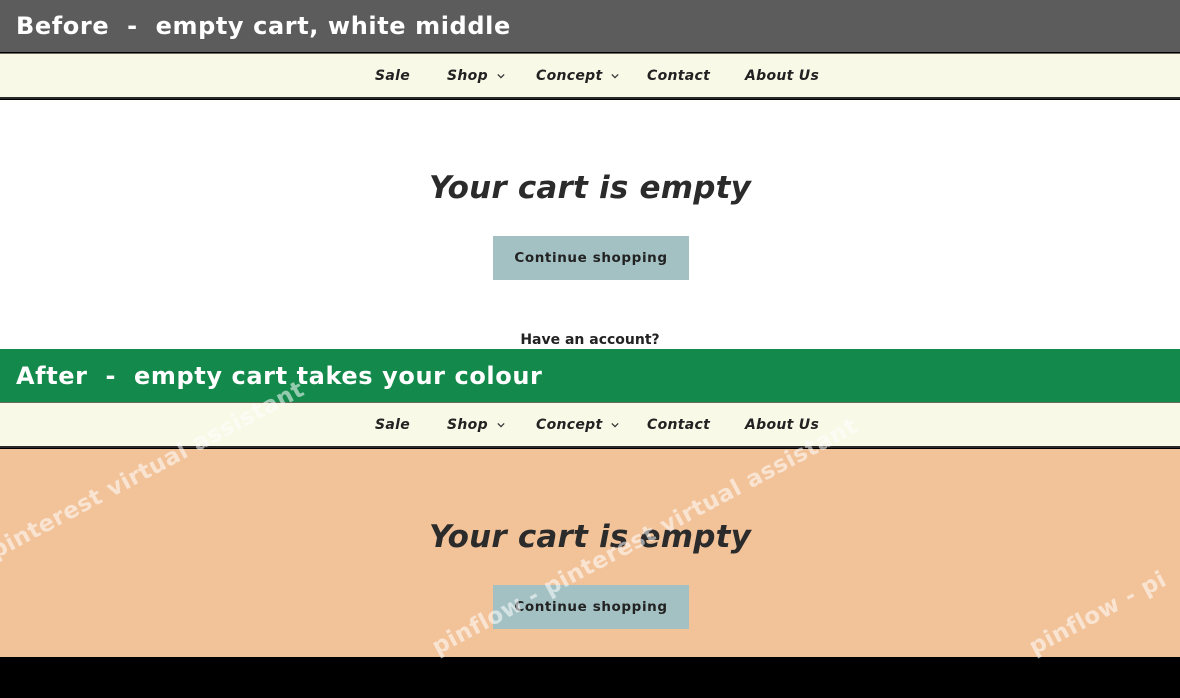 This screenshot has width=1180, height=698. Describe the element at coordinates (590, 26) in the screenshot. I see `before-label-banner: Before - empty cart, white middle` at that location.